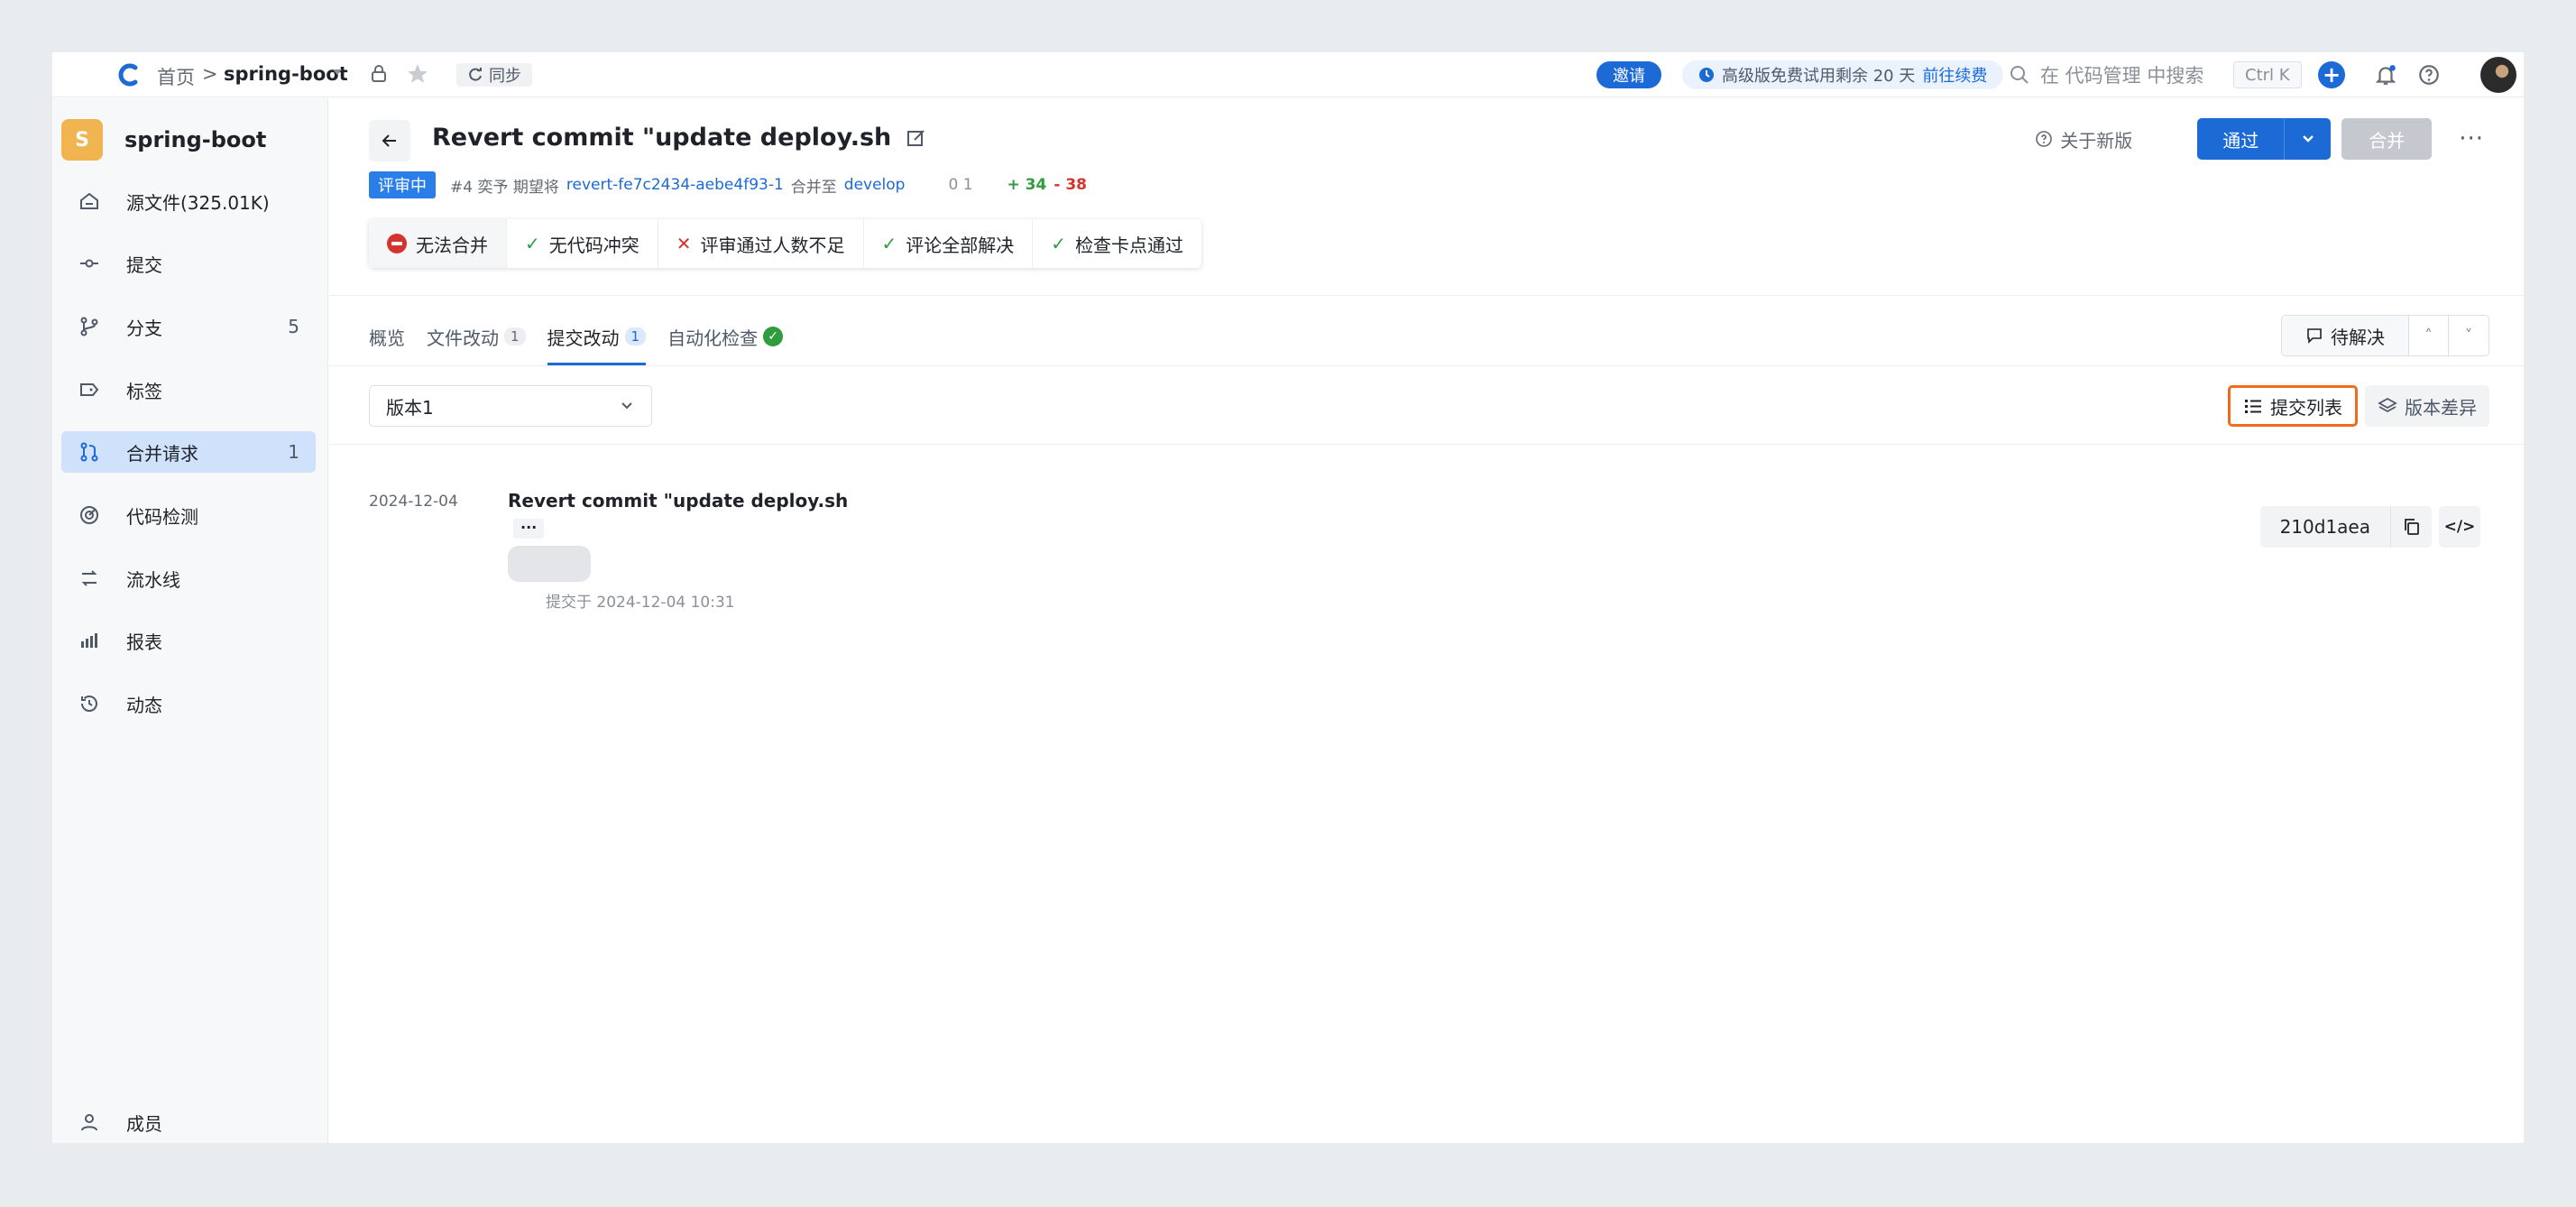 The width and height of the screenshot is (2576, 1207). Describe the element at coordinates (2498, 75) in the screenshot. I see `user-avatar` at that location.